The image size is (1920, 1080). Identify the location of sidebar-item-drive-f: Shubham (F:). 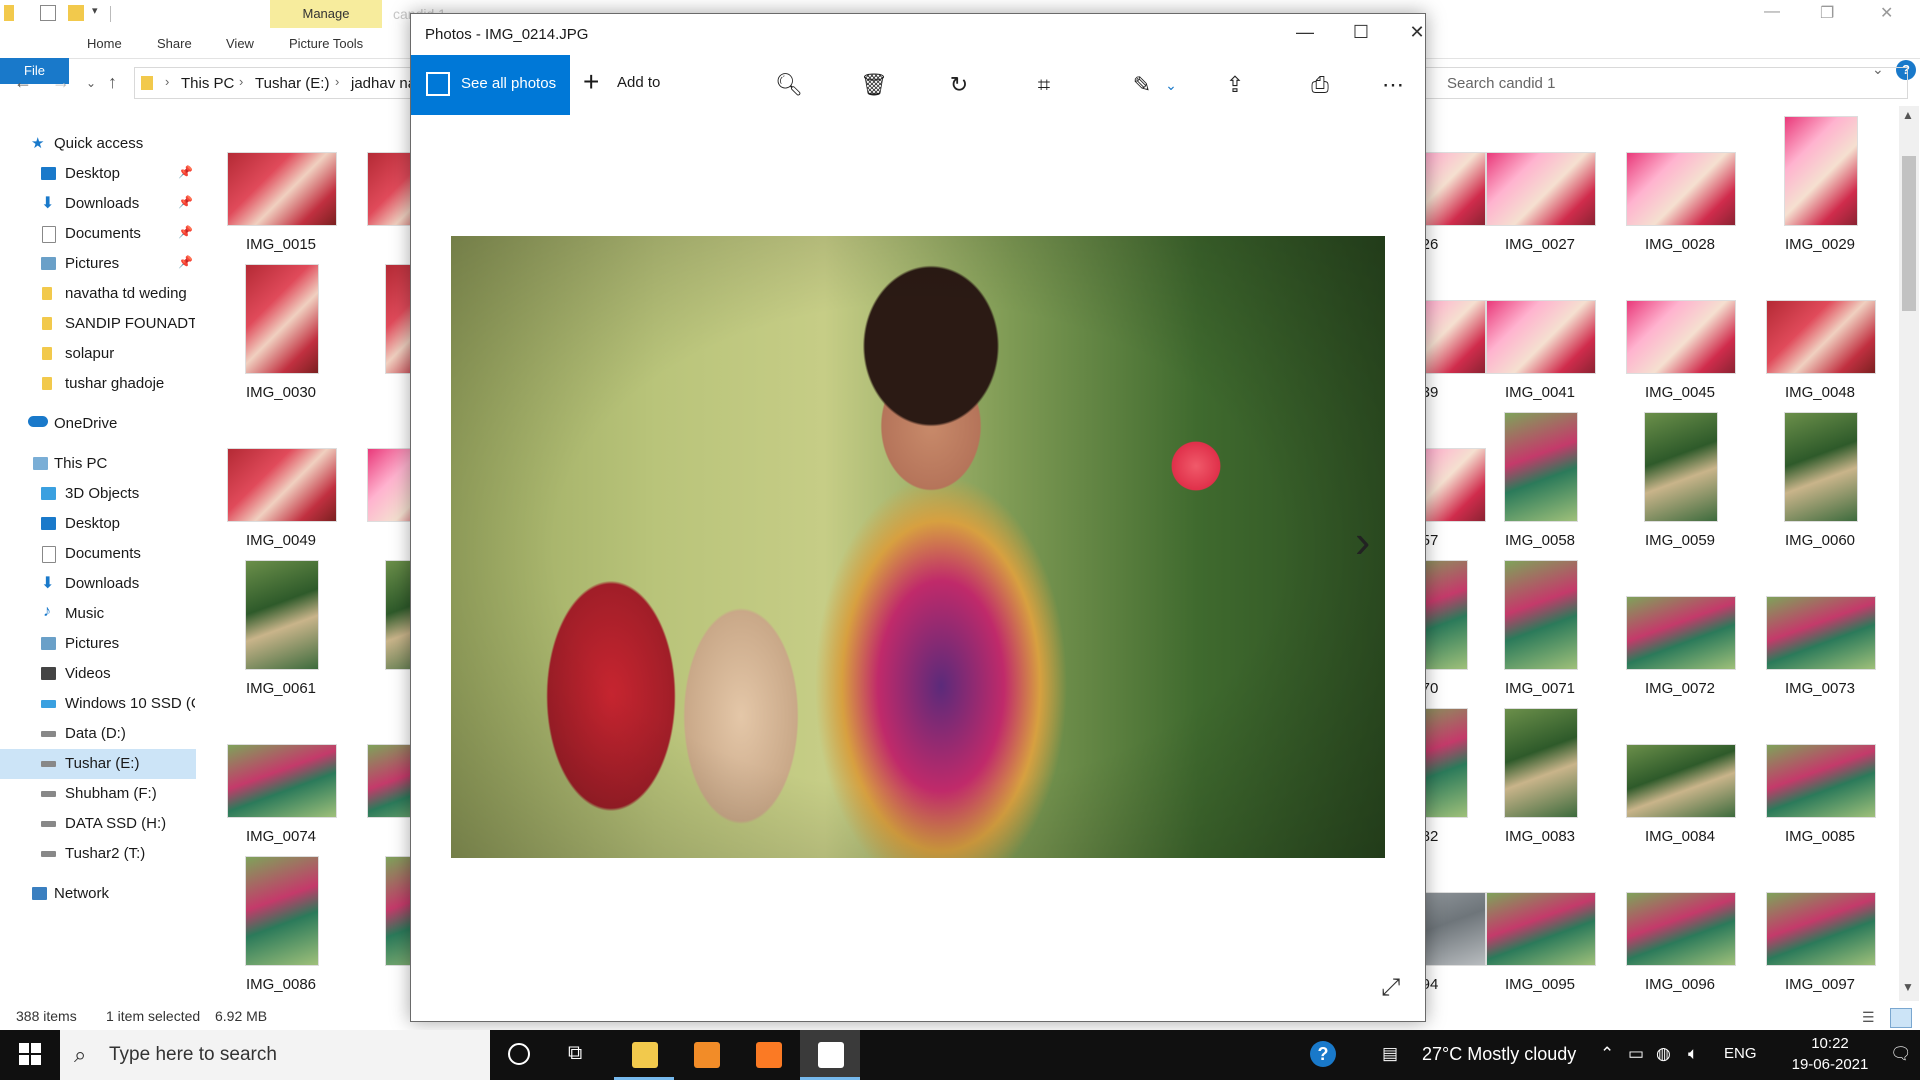
(98, 794).